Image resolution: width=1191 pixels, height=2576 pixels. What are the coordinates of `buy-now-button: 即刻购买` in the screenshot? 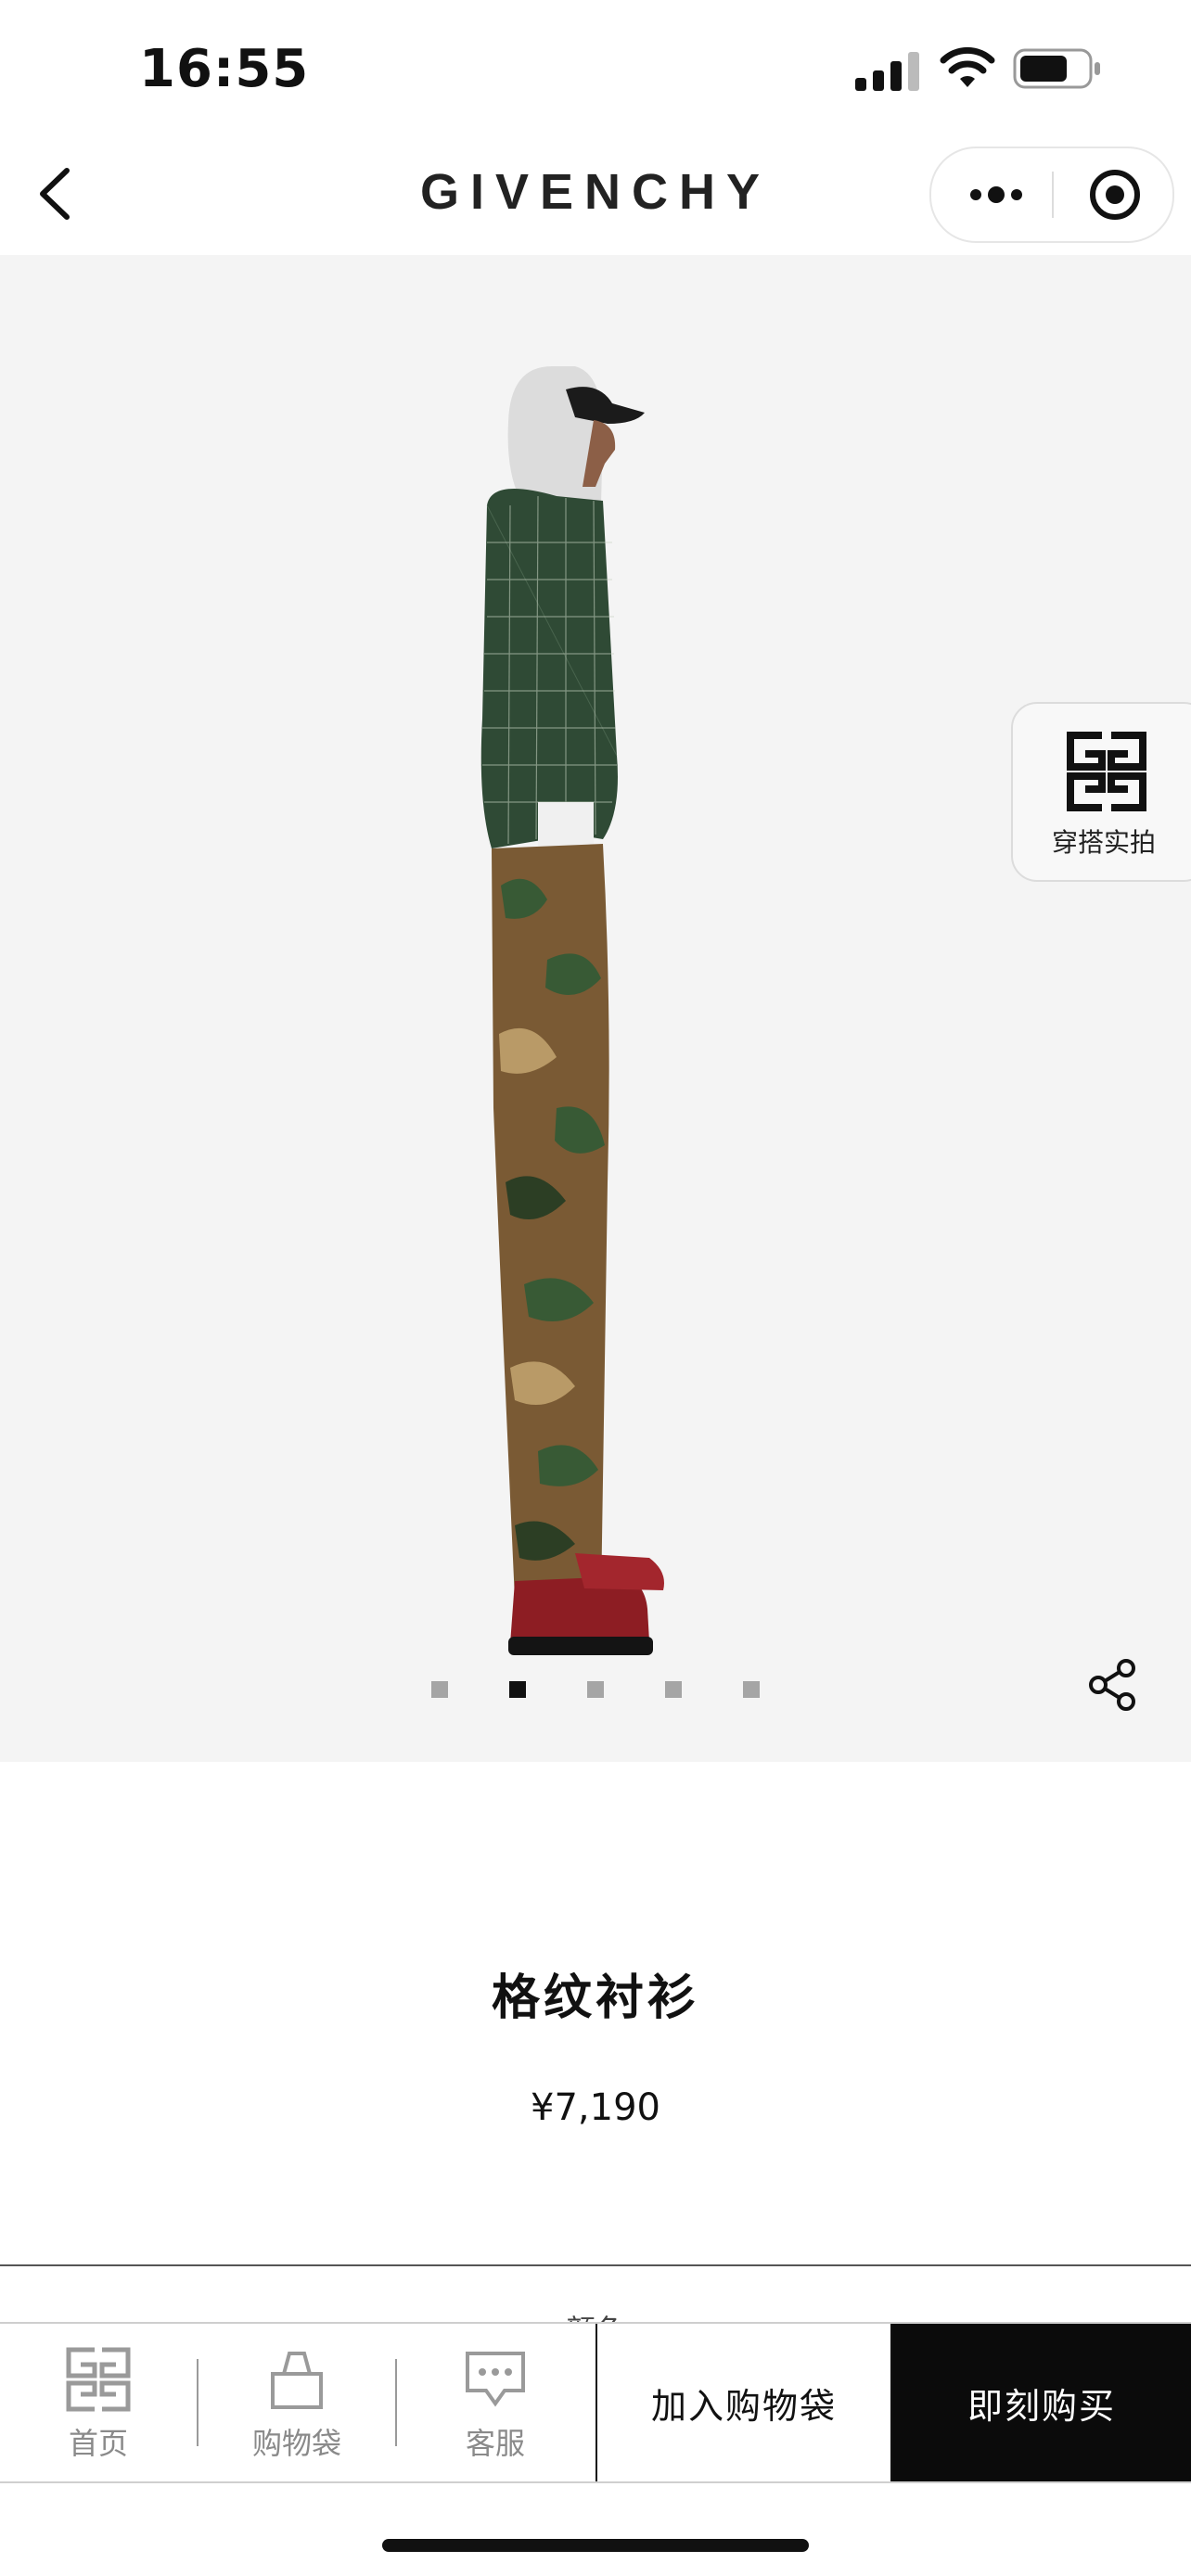 It's located at (1041, 2402).